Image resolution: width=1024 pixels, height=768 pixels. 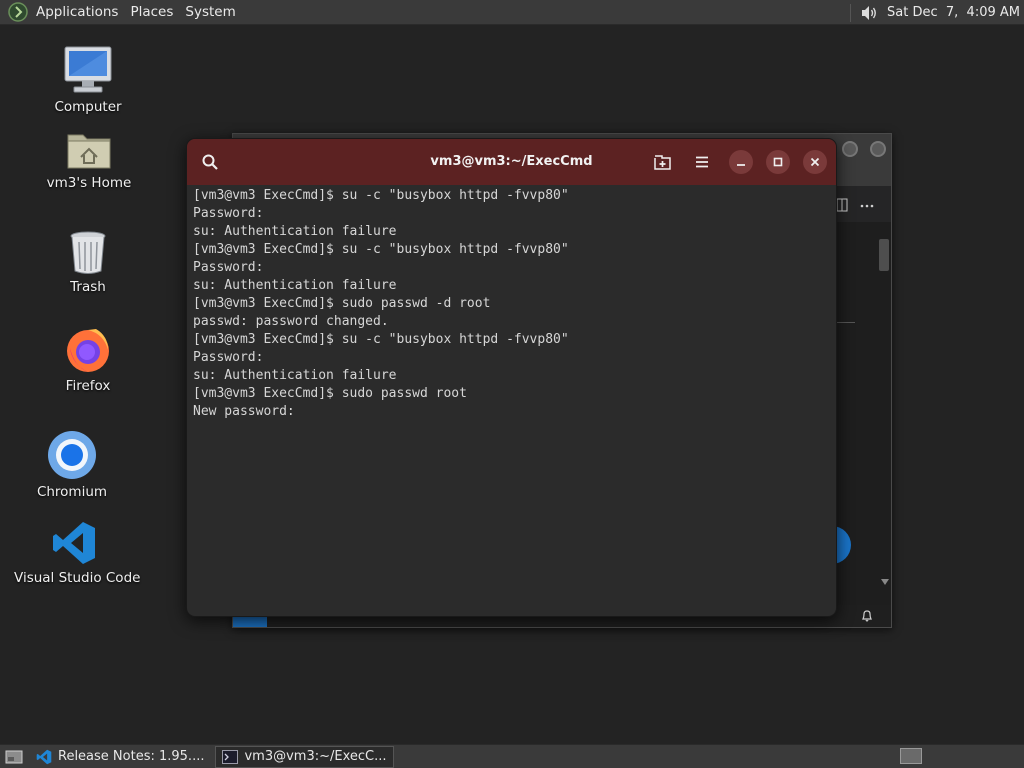 I want to click on desktop-icon-label: Computer, so click(x=88, y=107).